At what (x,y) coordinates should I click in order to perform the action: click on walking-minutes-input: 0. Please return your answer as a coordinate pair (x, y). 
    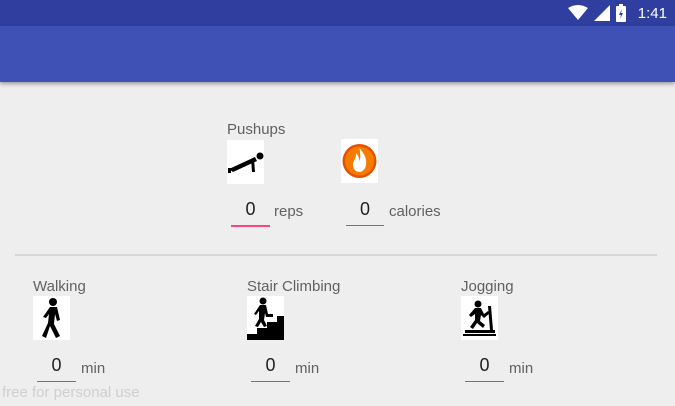
    Looking at the image, I should click on (56, 368).